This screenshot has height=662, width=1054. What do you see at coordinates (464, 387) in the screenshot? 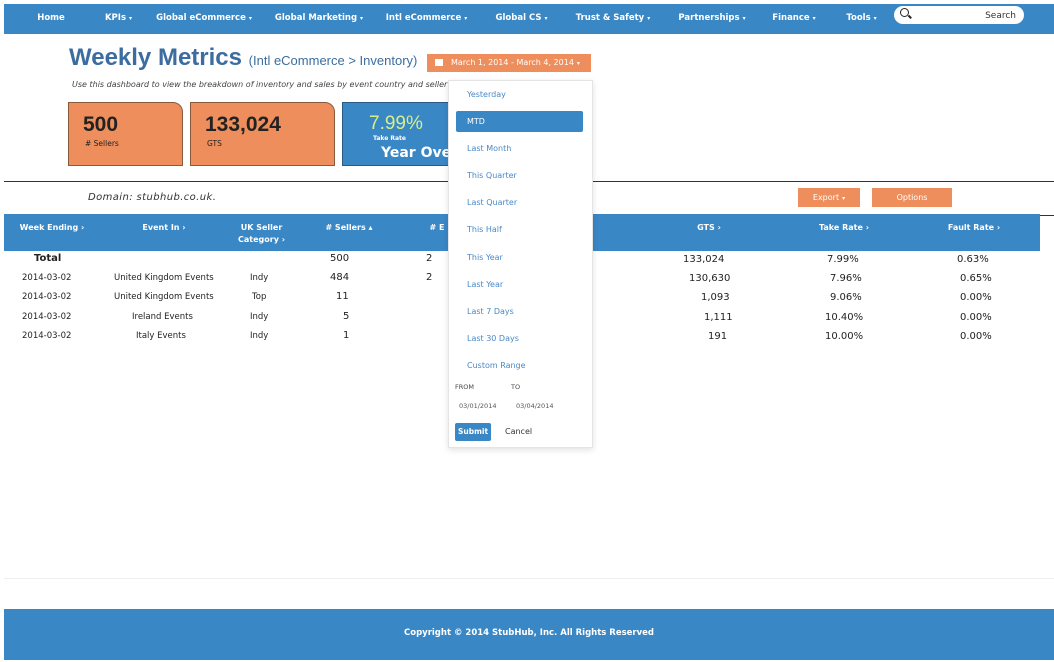
I see `from-label: FROM` at bounding box center [464, 387].